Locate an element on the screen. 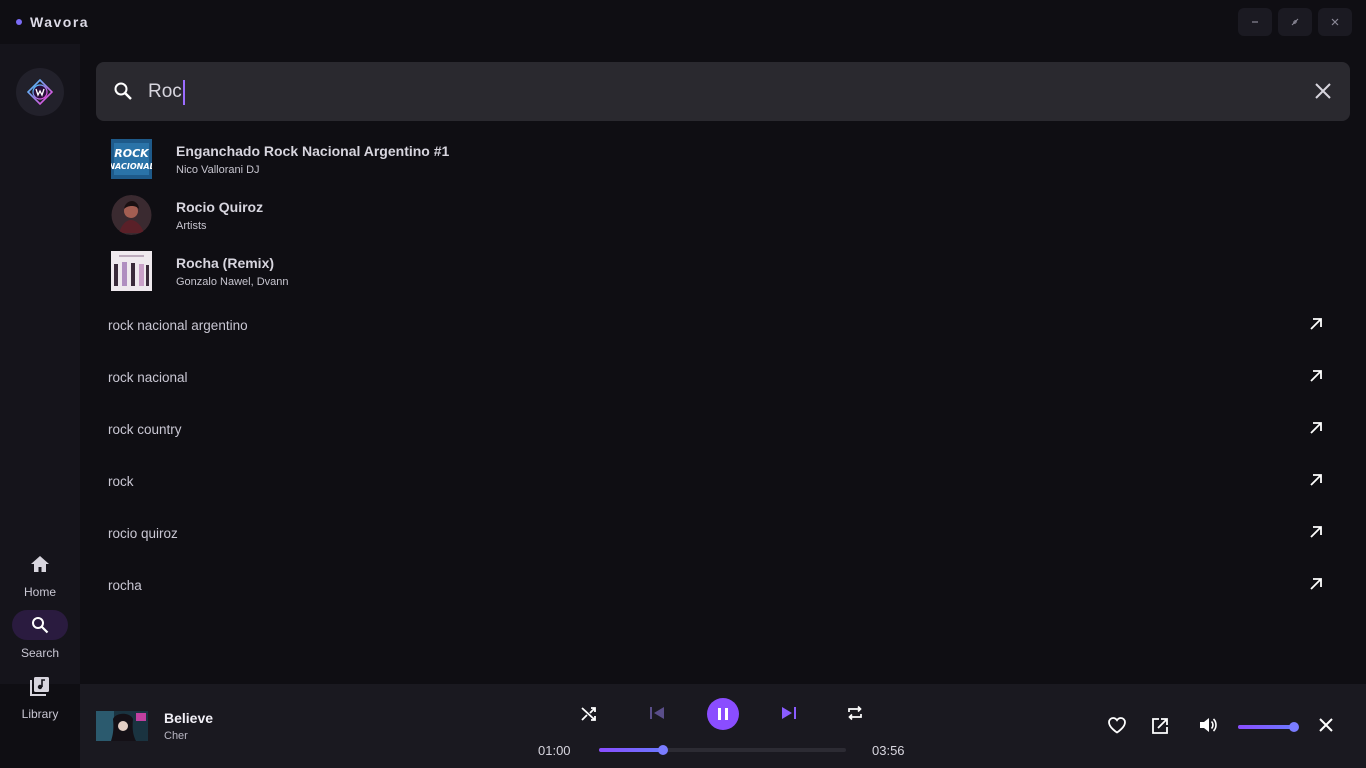  app-dot-icon is located at coordinates (19, 22).